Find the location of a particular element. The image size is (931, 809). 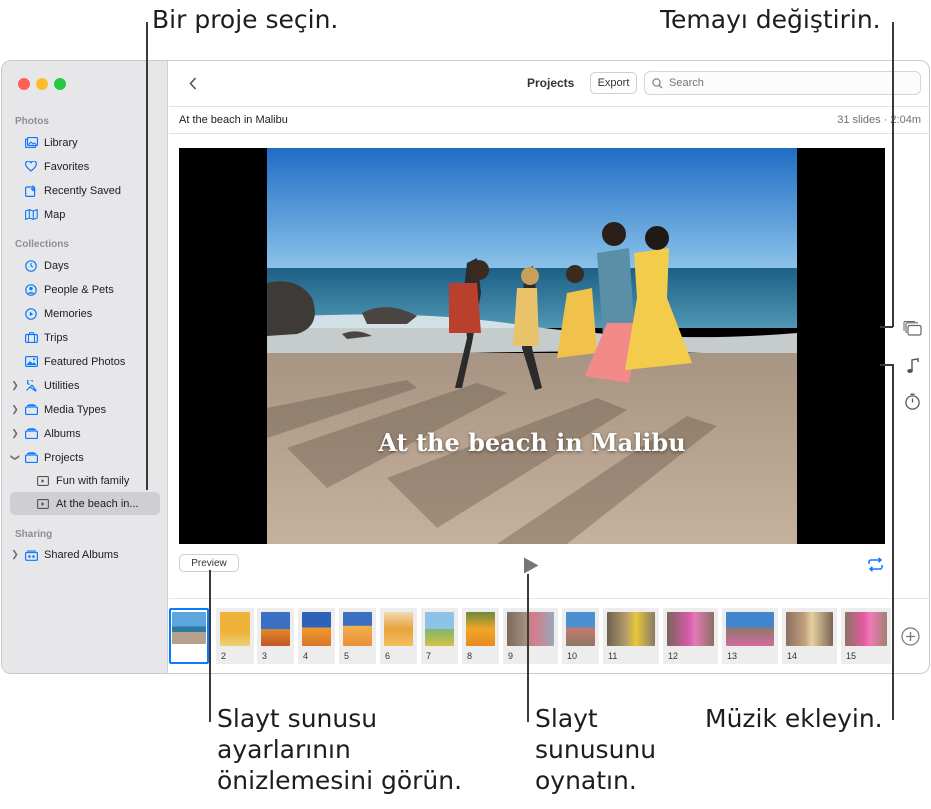

thumbnail-number: 6 is located at coordinates (388, 656).